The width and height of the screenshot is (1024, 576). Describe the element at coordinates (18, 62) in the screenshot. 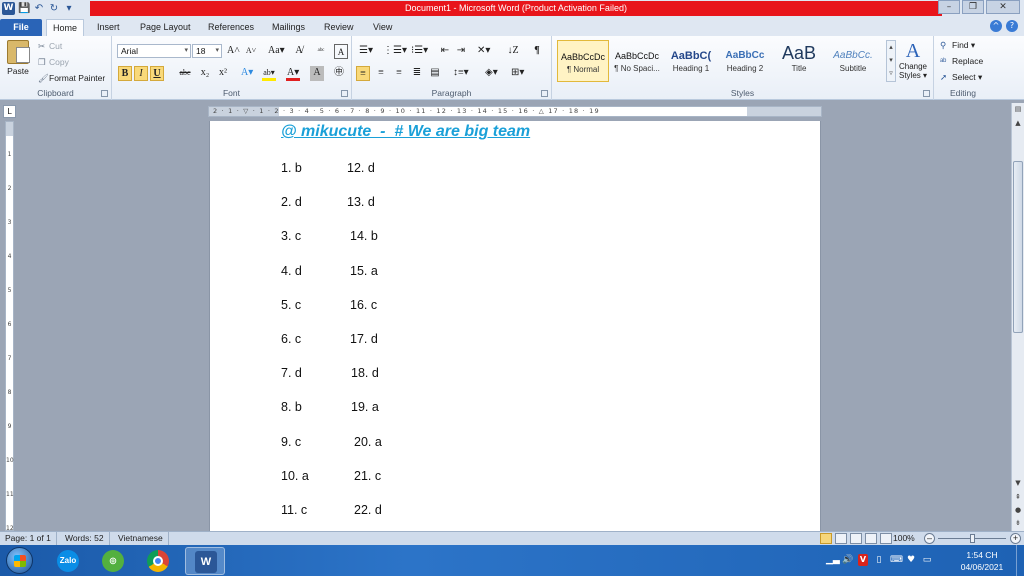

I see `paste-button: Paste` at that location.